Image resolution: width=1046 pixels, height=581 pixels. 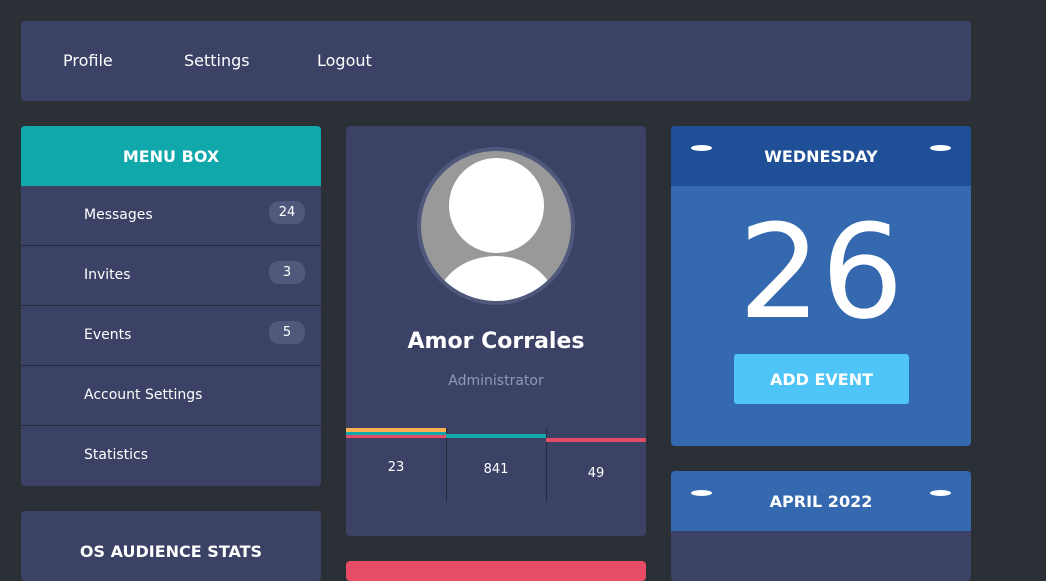 I want to click on menu-item-statistics: Statistics, so click(x=171, y=455).